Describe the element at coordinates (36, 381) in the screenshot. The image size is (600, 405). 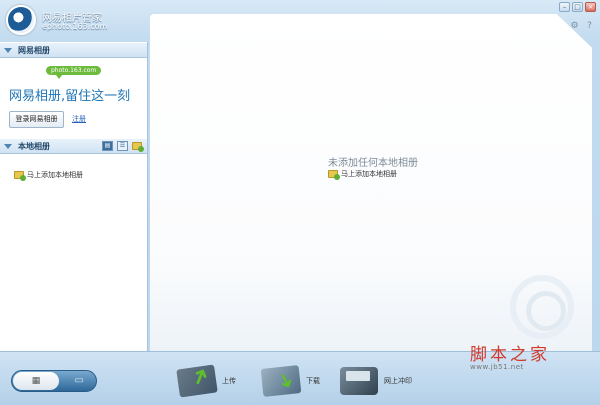
I see `grid-view-icon: ▦` at that location.